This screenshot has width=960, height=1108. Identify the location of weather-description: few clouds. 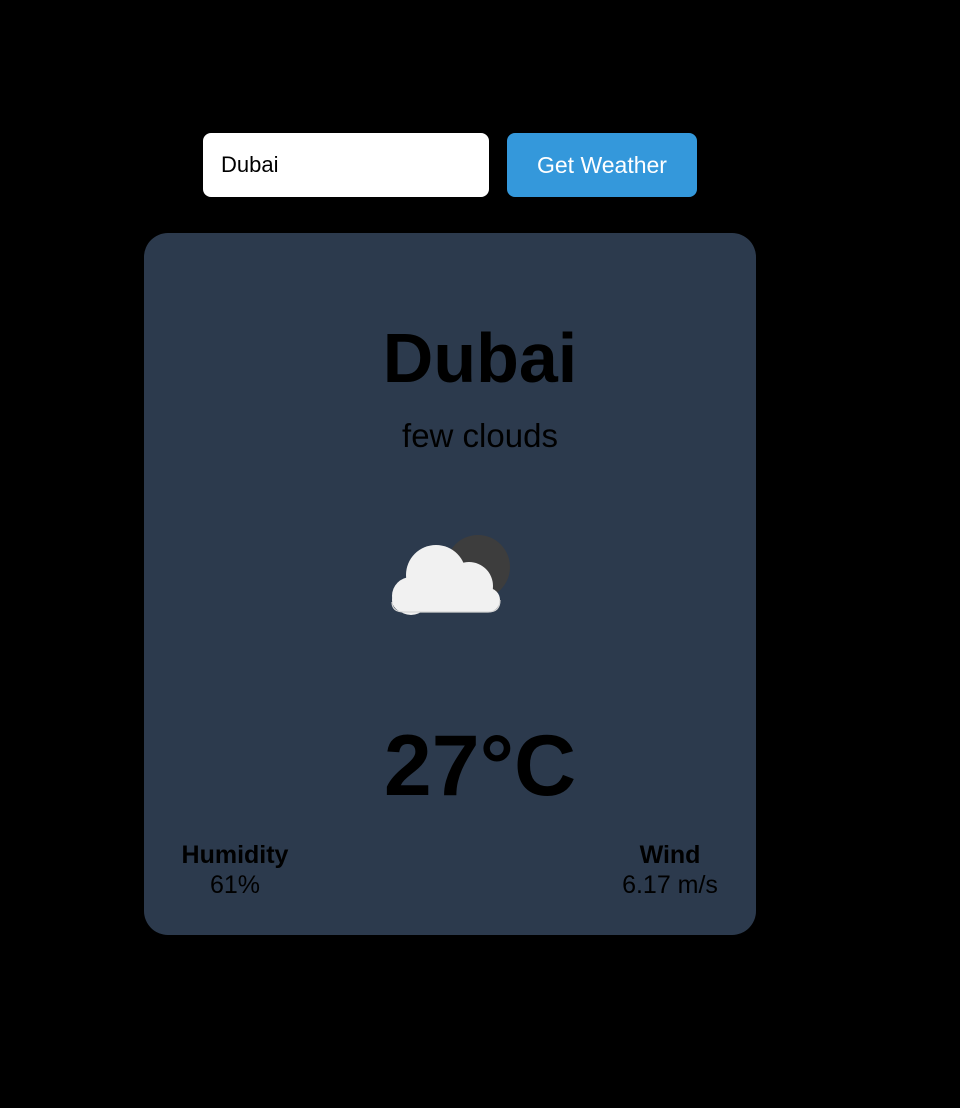
(480, 435).